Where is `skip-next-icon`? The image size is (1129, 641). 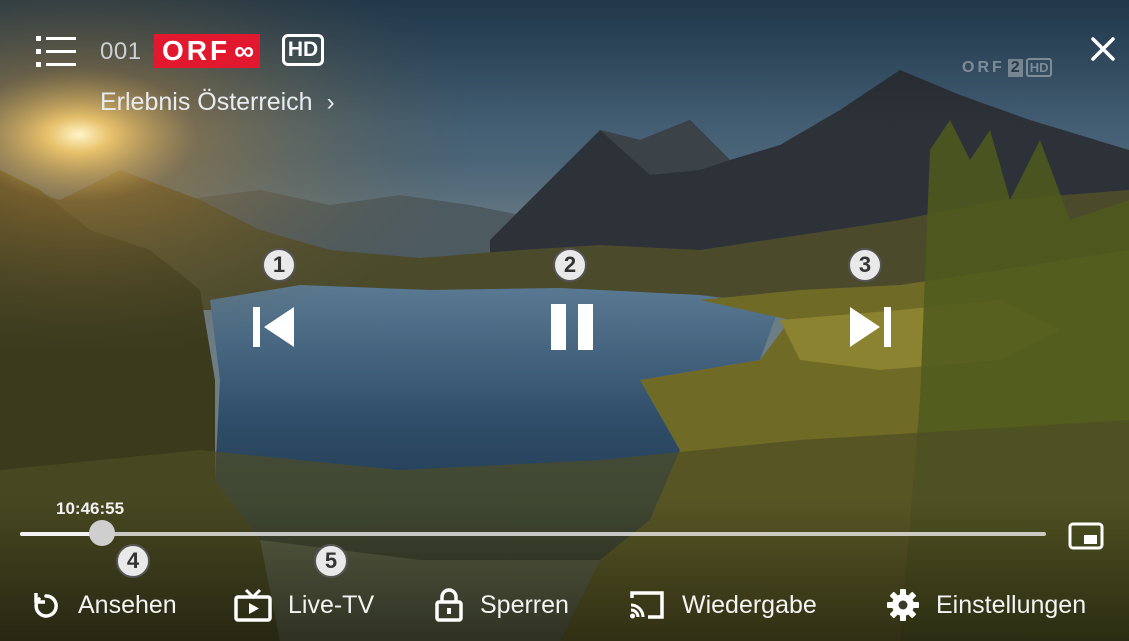
skip-next-icon is located at coordinates (870, 327).